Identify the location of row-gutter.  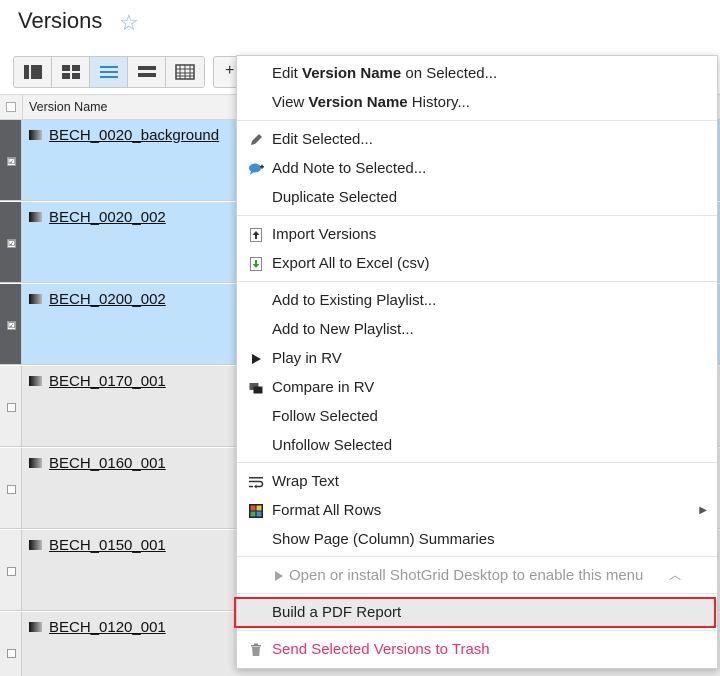
(11, 644).